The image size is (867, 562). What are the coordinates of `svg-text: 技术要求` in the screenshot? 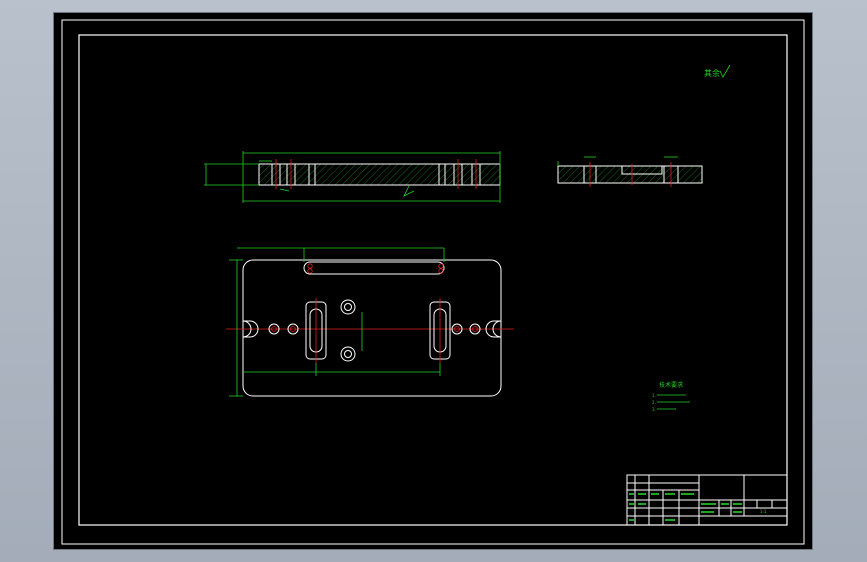 It's located at (671, 385).